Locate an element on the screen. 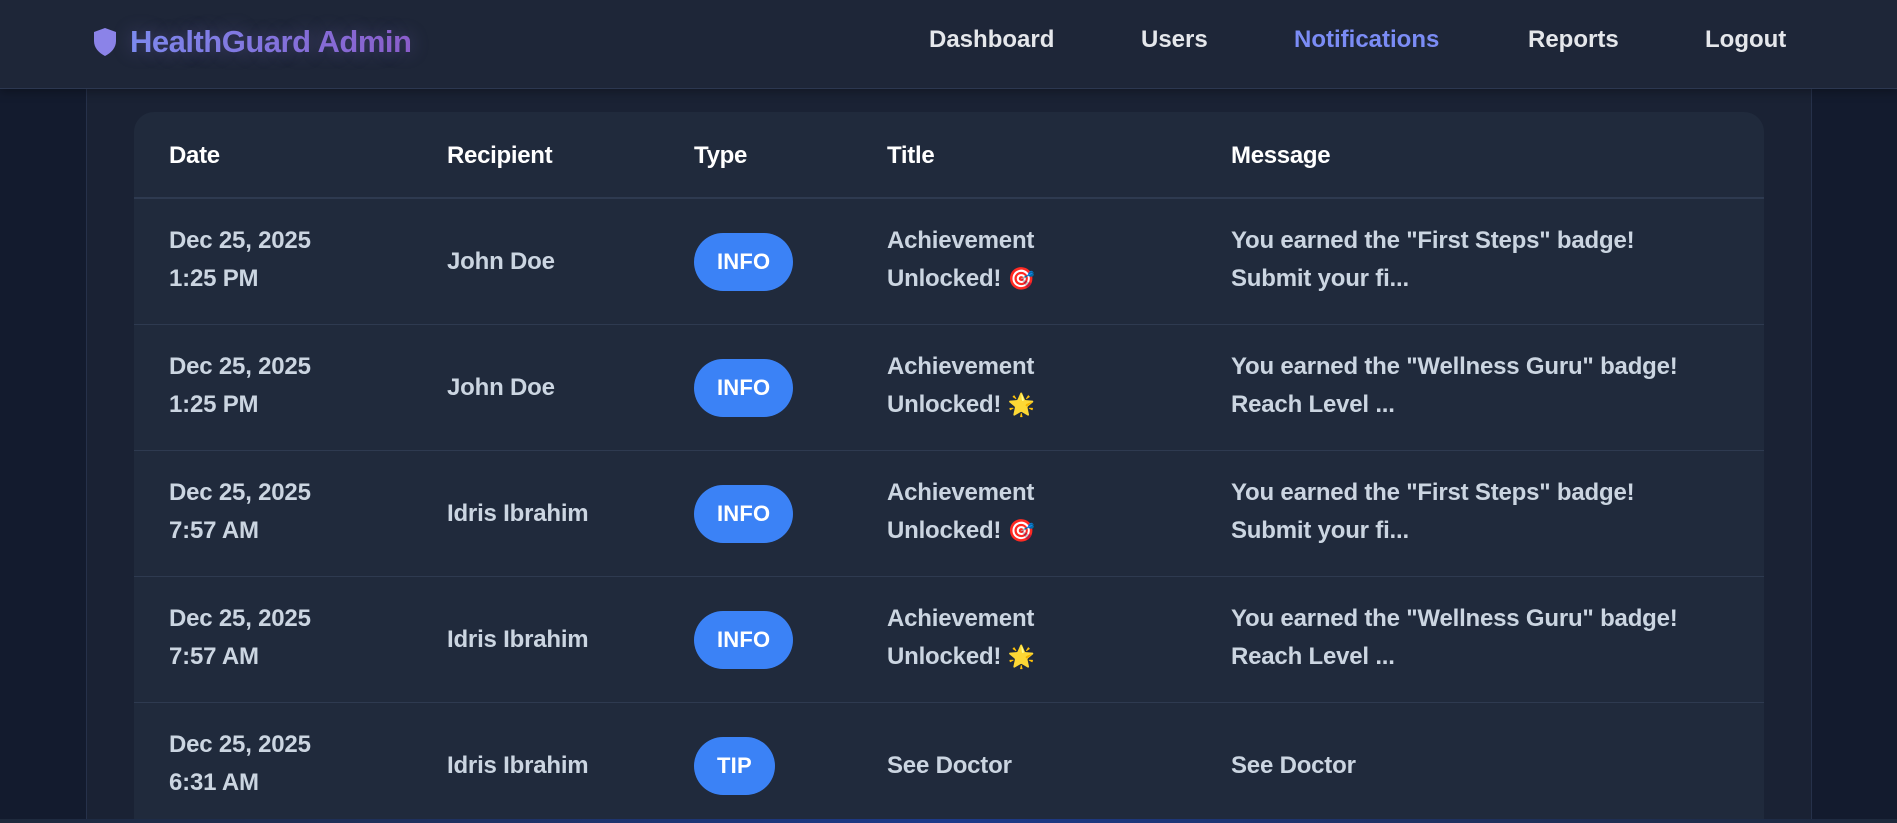  brand-name: HealthGuard Admin is located at coordinates (271, 41).